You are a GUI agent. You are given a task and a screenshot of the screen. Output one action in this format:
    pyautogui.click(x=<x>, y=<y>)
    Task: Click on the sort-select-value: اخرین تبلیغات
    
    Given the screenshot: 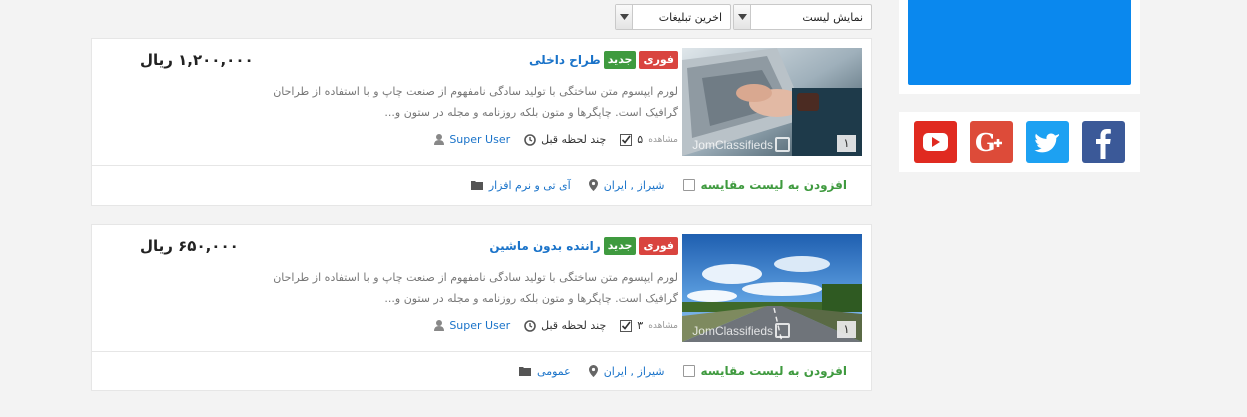 What is the action you would take?
    pyautogui.click(x=690, y=17)
    